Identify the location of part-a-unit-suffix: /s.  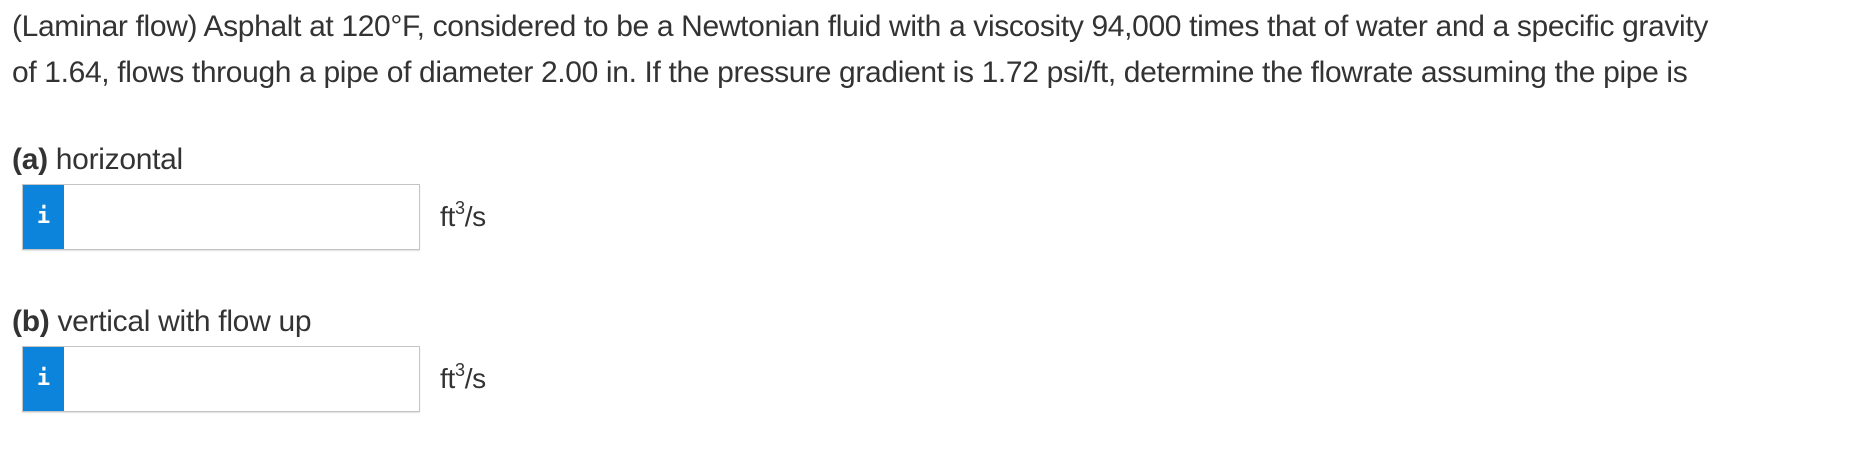
(475, 216).